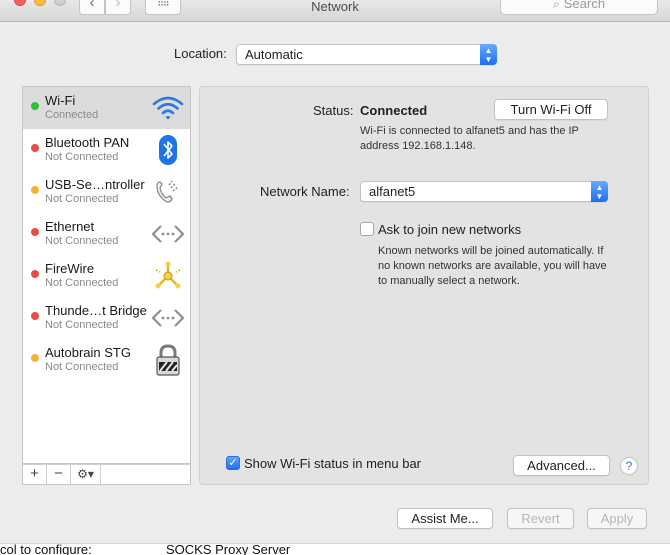  What do you see at coordinates (392, 191) in the screenshot?
I see `network-name-value: alfanet5` at bounding box center [392, 191].